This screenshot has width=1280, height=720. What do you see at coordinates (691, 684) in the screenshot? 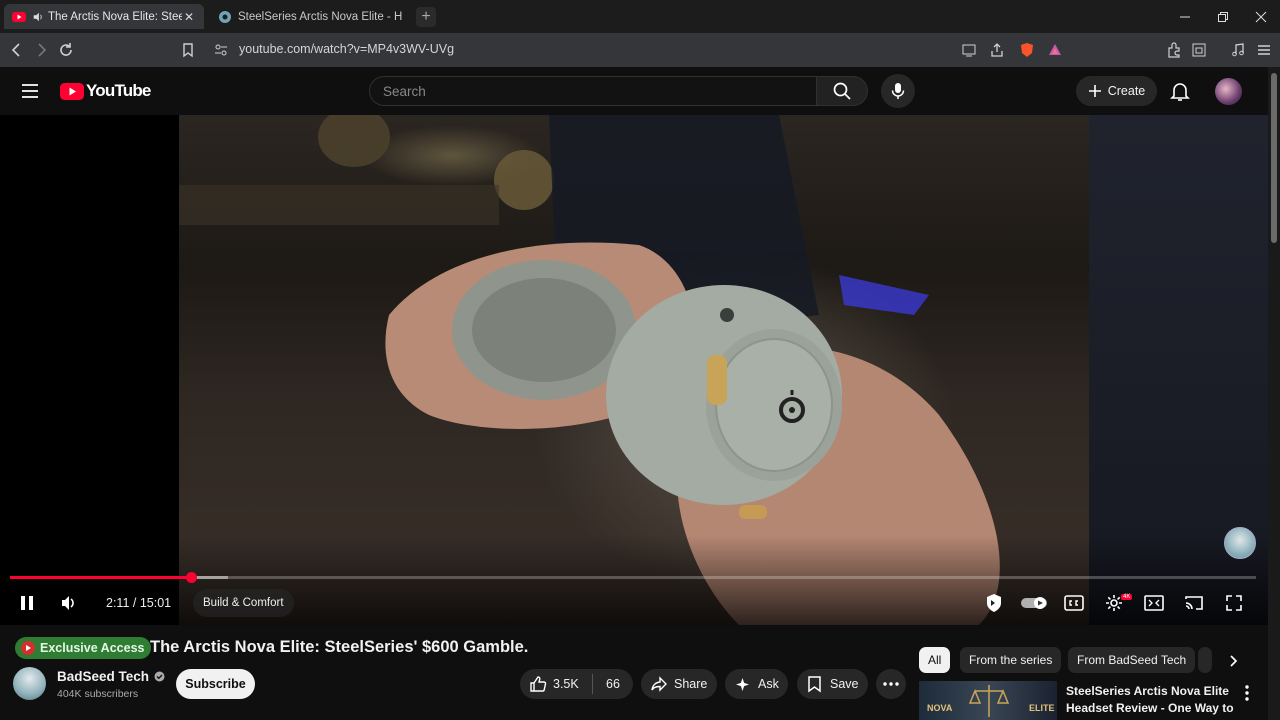
I see `share-label: Share` at bounding box center [691, 684].